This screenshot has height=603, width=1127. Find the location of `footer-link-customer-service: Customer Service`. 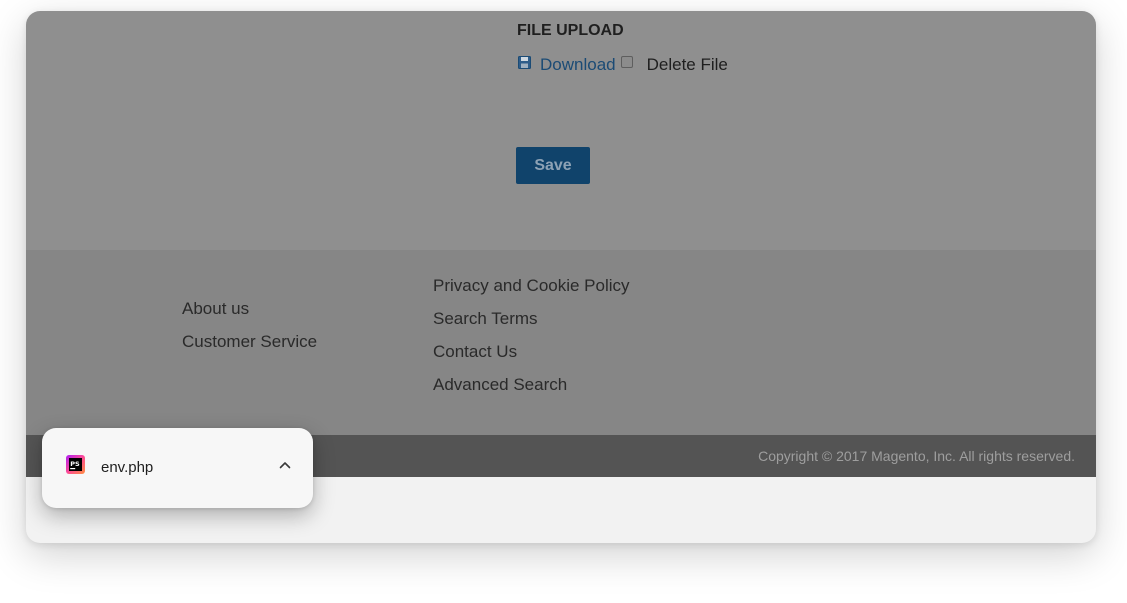

footer-link-customer-service: Customer Service is located at coordinates (249, 342).